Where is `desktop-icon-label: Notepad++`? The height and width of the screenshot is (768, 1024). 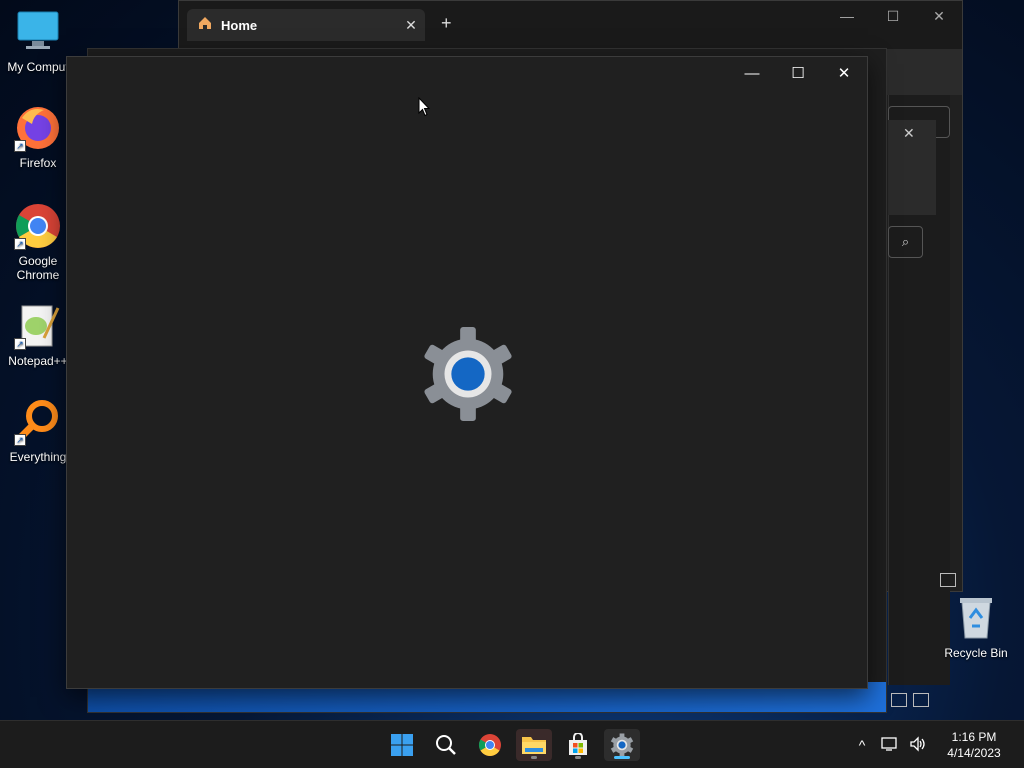
desktop-icon-label: Notepad++ is located at coordinates (38, 361).